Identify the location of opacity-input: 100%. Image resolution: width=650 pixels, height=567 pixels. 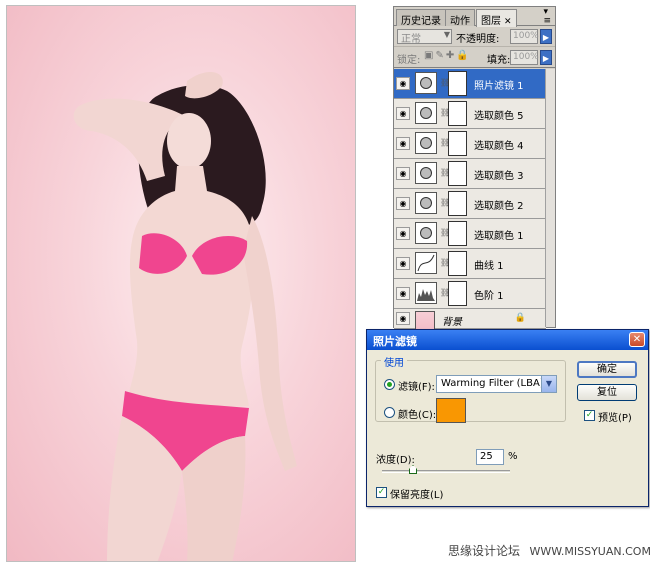
(524, 36).